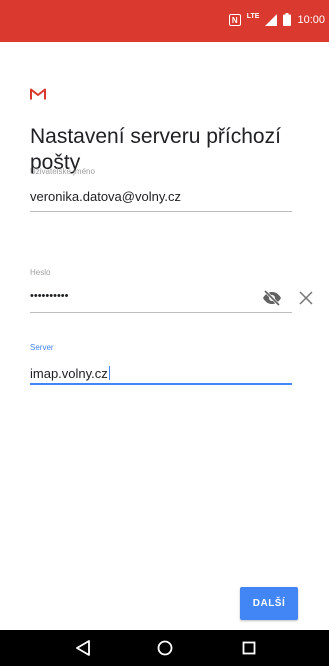 This screenshot has width=329, height=666. I want to click on username-label: Uživatelské jméno, so click(62, 171).